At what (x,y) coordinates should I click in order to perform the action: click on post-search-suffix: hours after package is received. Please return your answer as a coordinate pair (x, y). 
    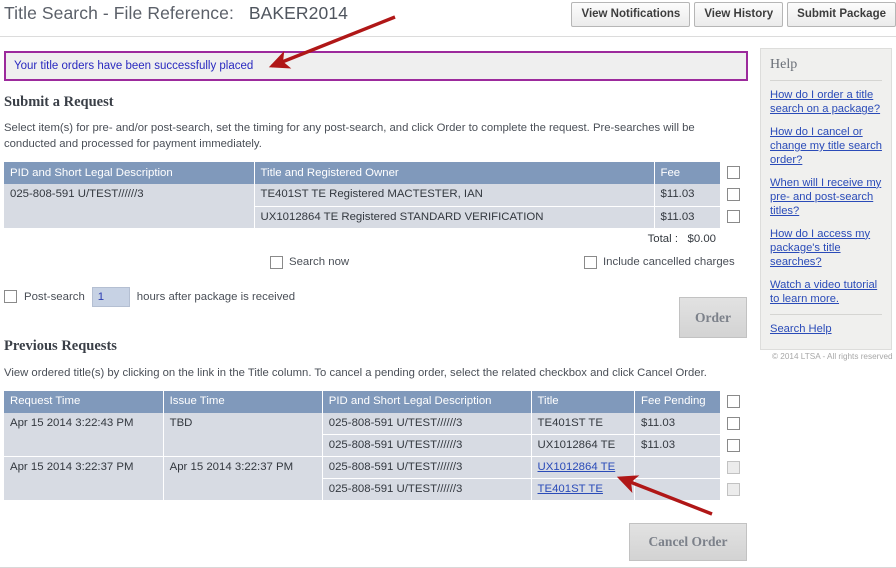
    Looking at the image, I should click on (216, 296).